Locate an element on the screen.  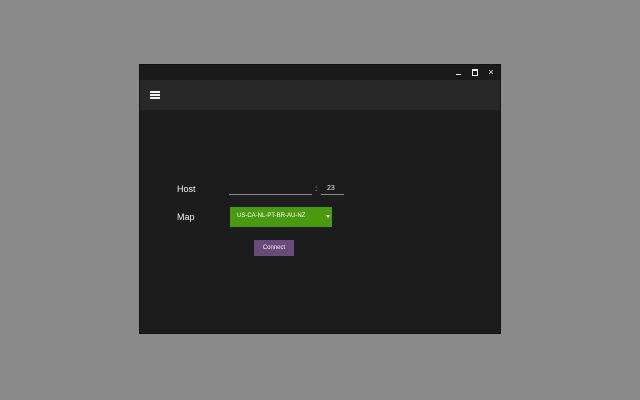
chevron-down-icon is located at coordinates (328, 216).